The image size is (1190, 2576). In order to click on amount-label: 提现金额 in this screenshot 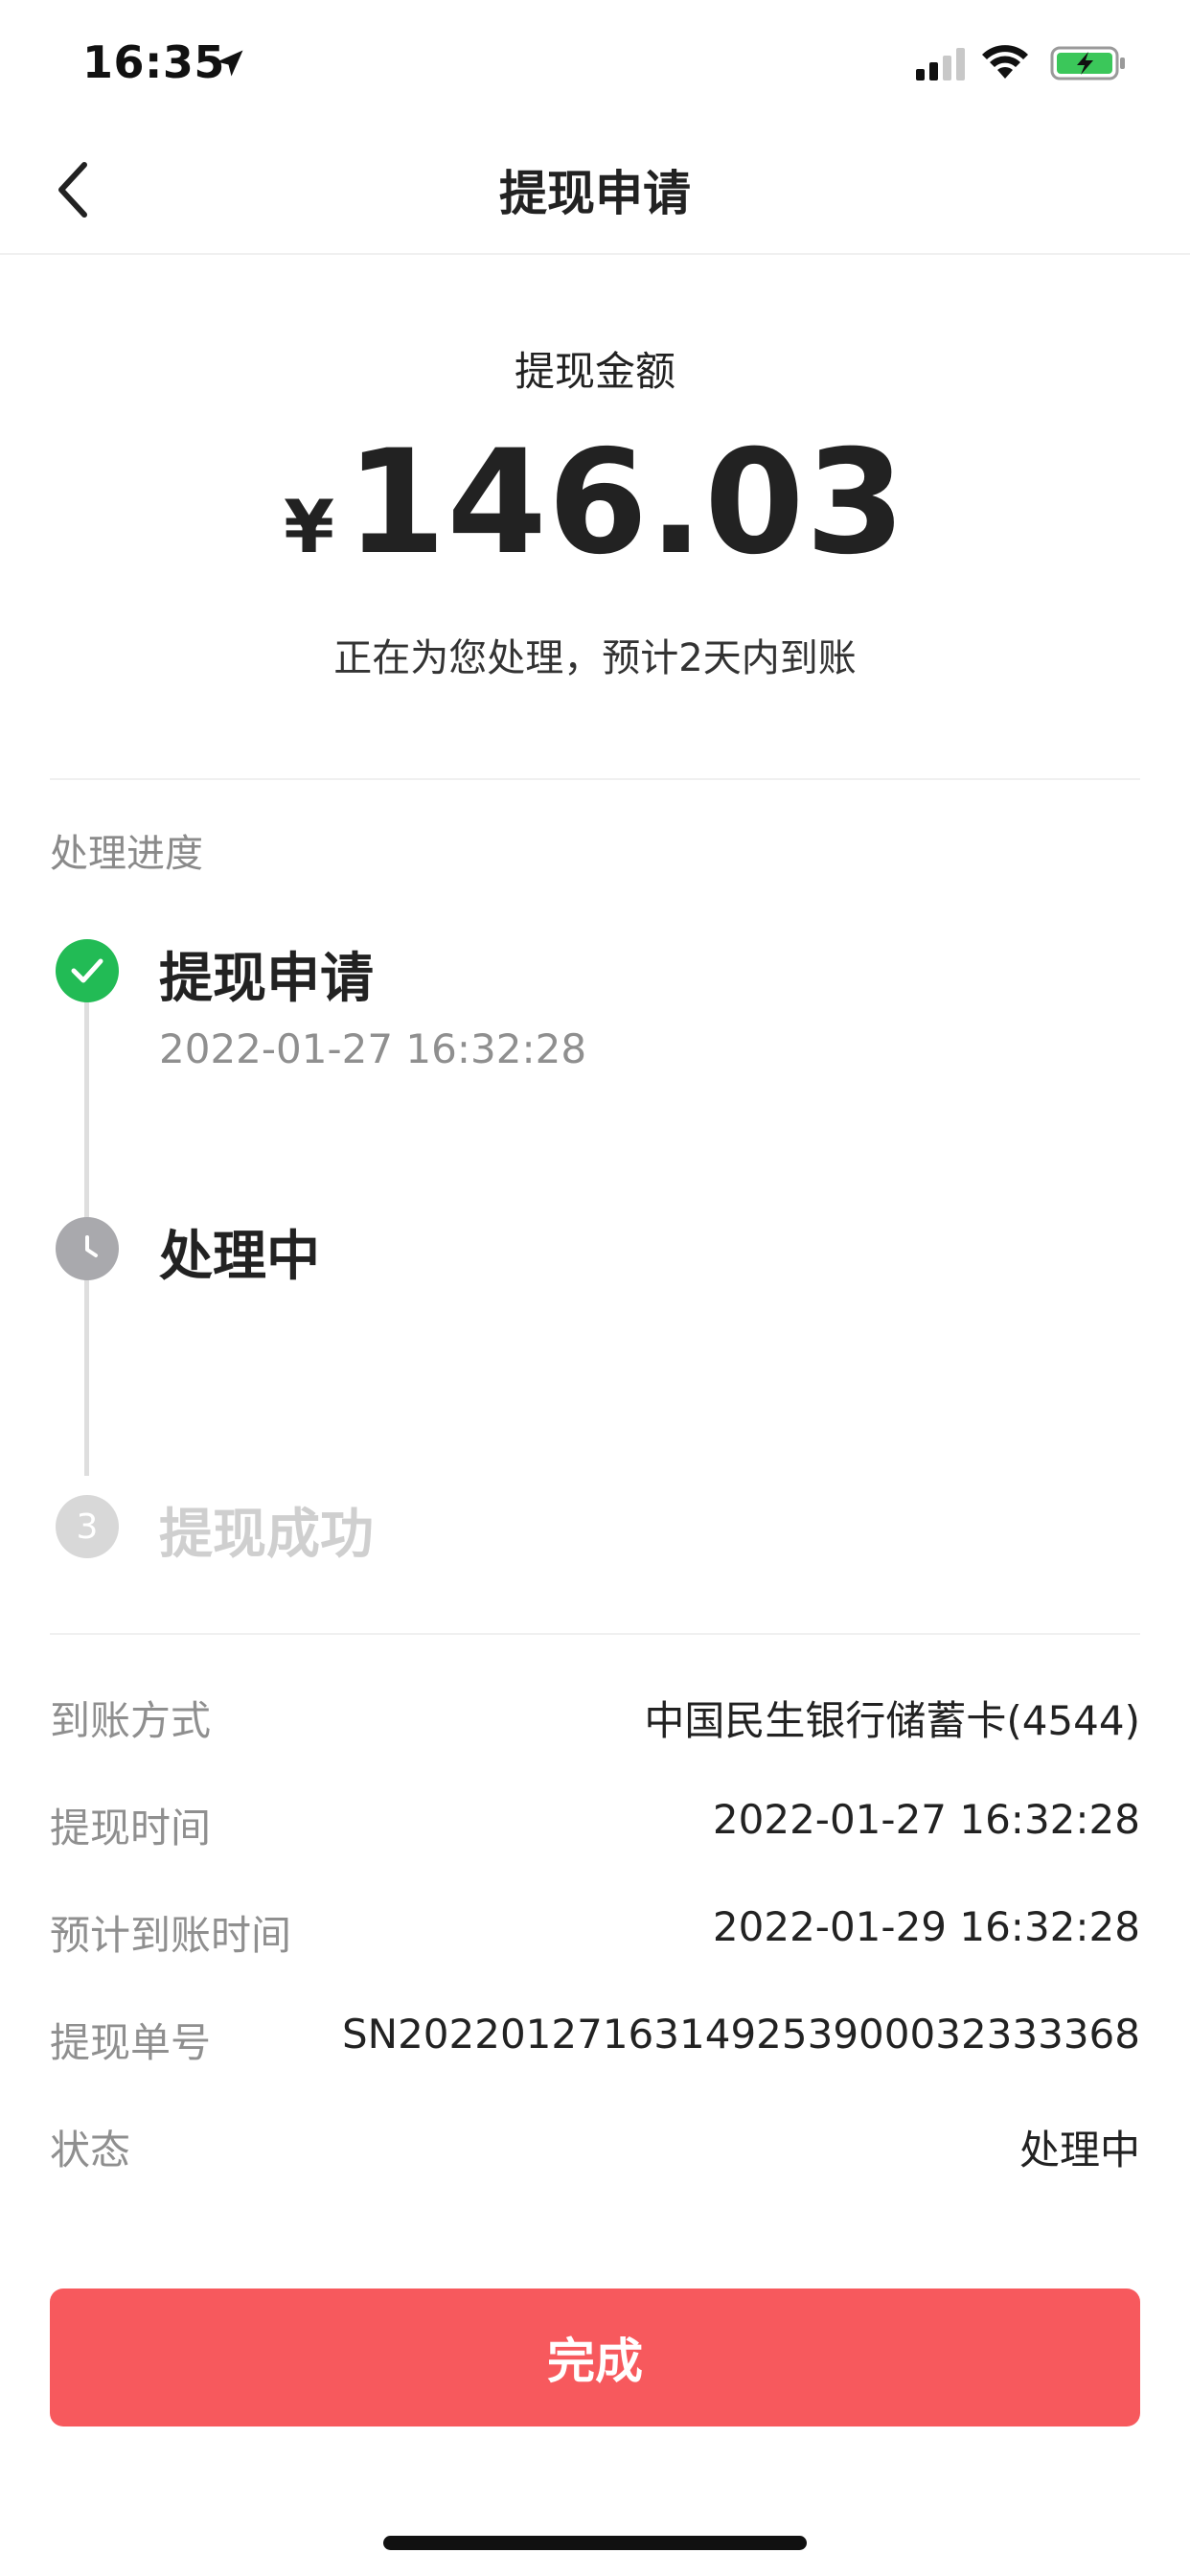, I will do `click(594, 371)`.